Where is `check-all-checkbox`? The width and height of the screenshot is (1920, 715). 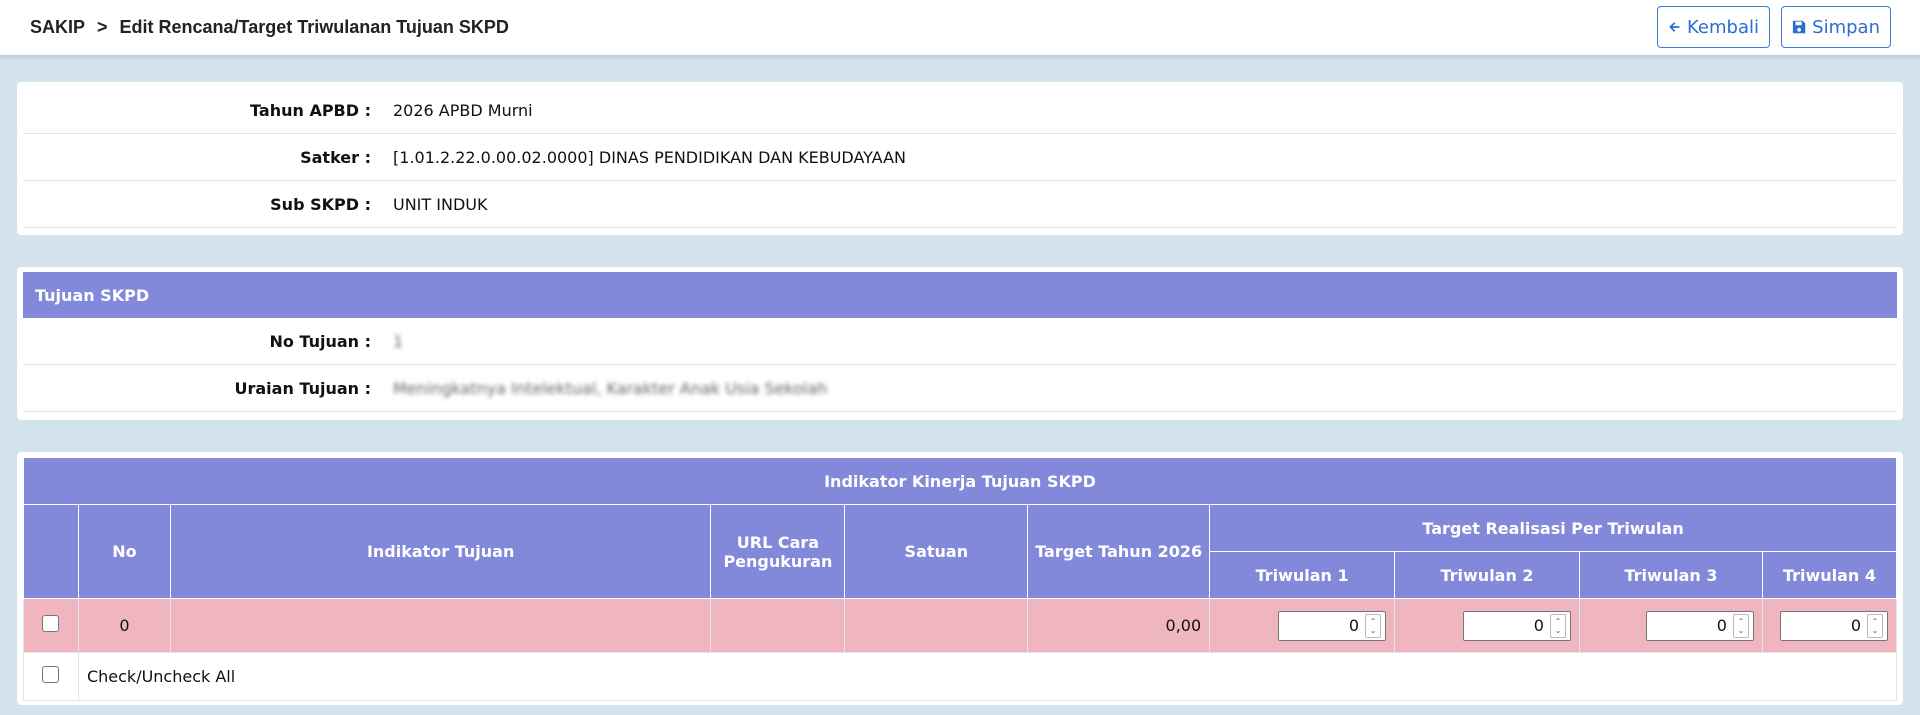
check-all-checkbox is located at coordinates (51, 674).